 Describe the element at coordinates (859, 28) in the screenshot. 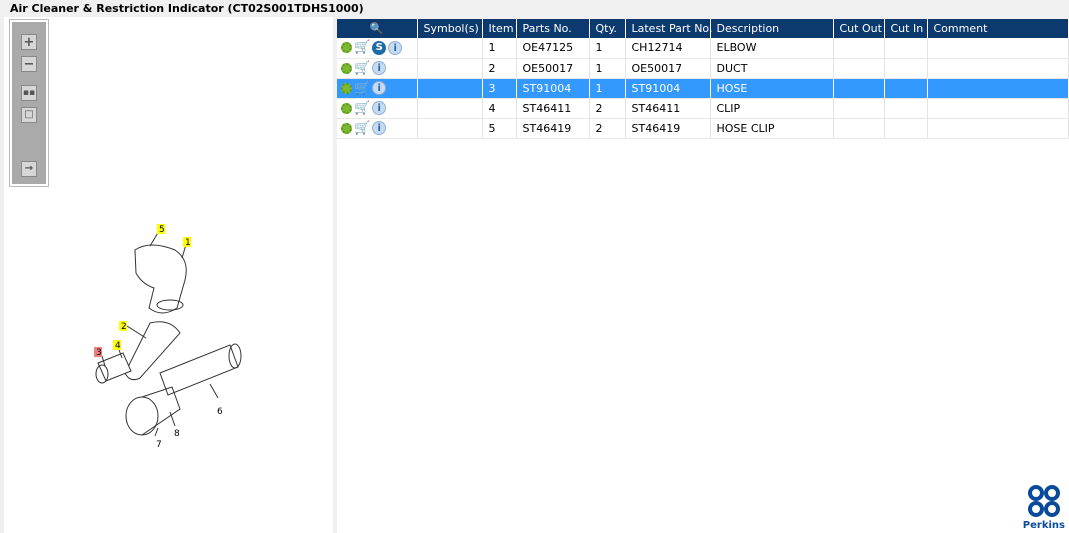

I see `col-cut-out: Cut Out` at that location.